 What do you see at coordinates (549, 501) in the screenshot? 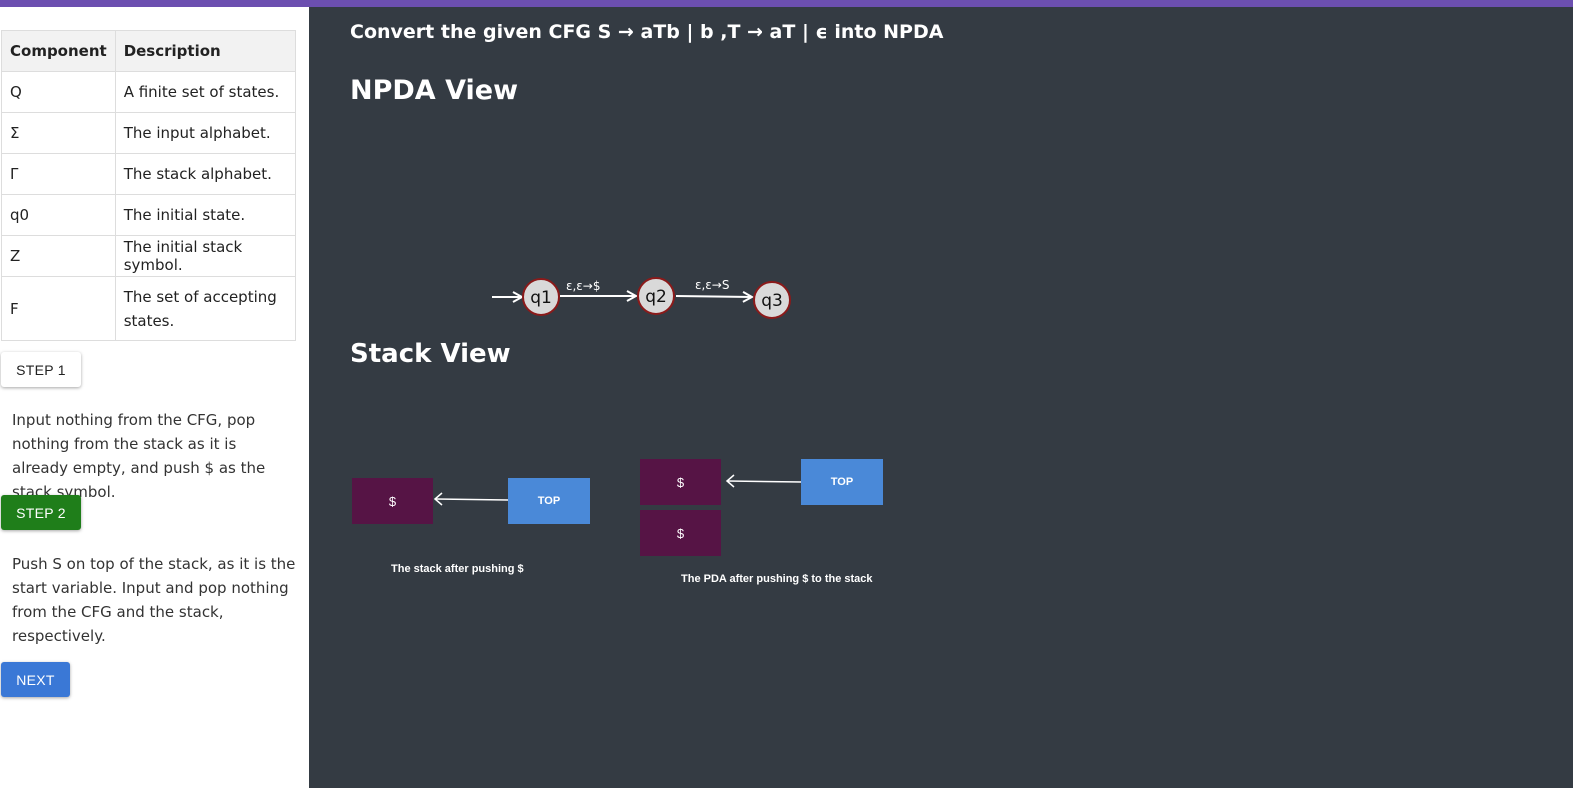
I see `stack-1-top-label: TOP` at bounding box center [549, 501].